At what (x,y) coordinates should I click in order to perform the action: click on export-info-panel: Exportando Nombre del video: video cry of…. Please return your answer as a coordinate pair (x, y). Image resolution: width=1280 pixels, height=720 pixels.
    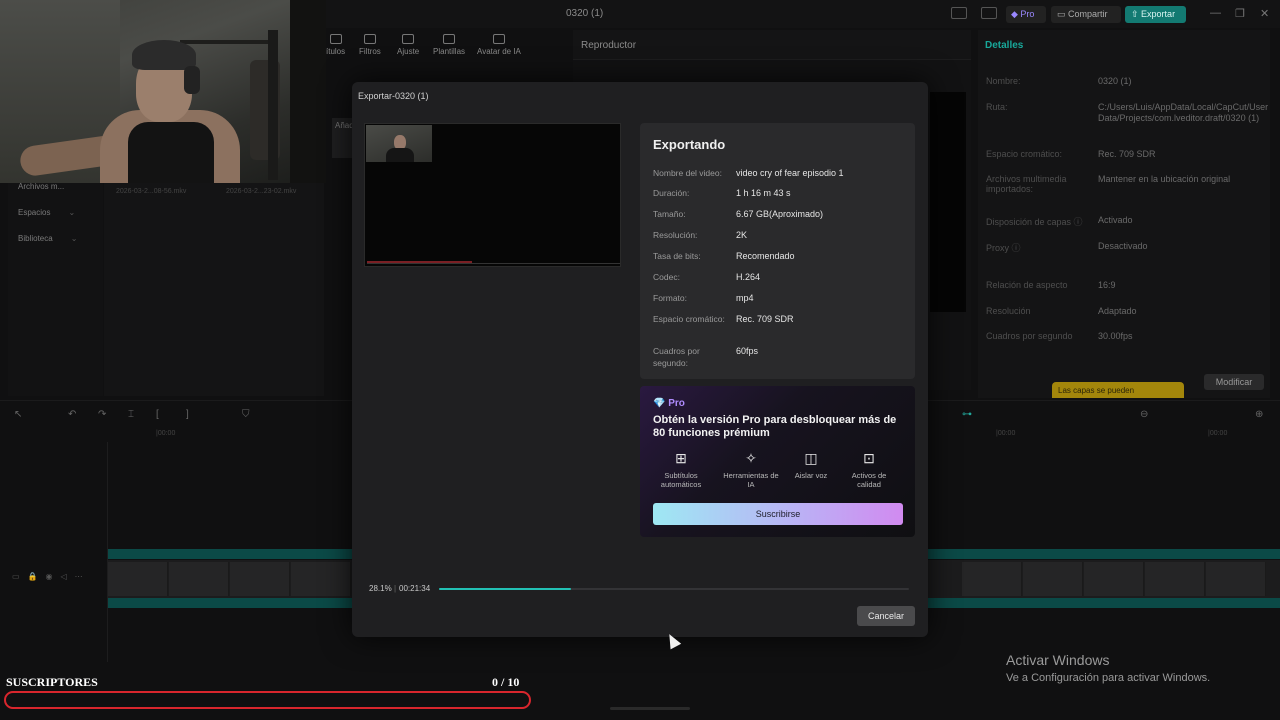
    Looking at the image, I should click on (777, 251).